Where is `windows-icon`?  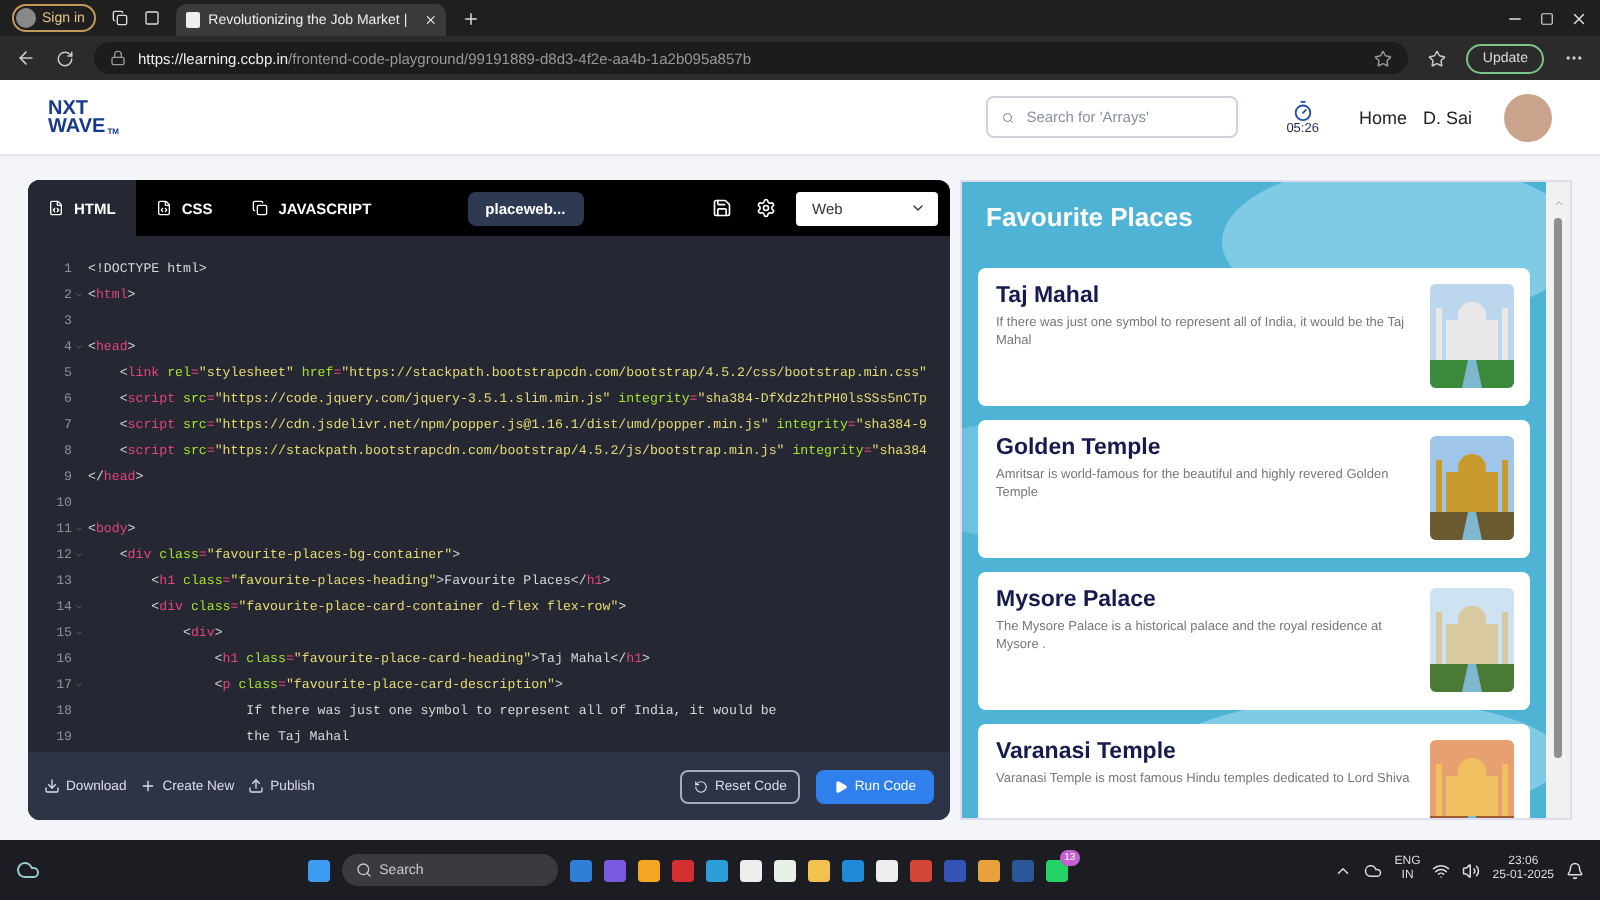
windows-icon is located at coordinates (318, 870).